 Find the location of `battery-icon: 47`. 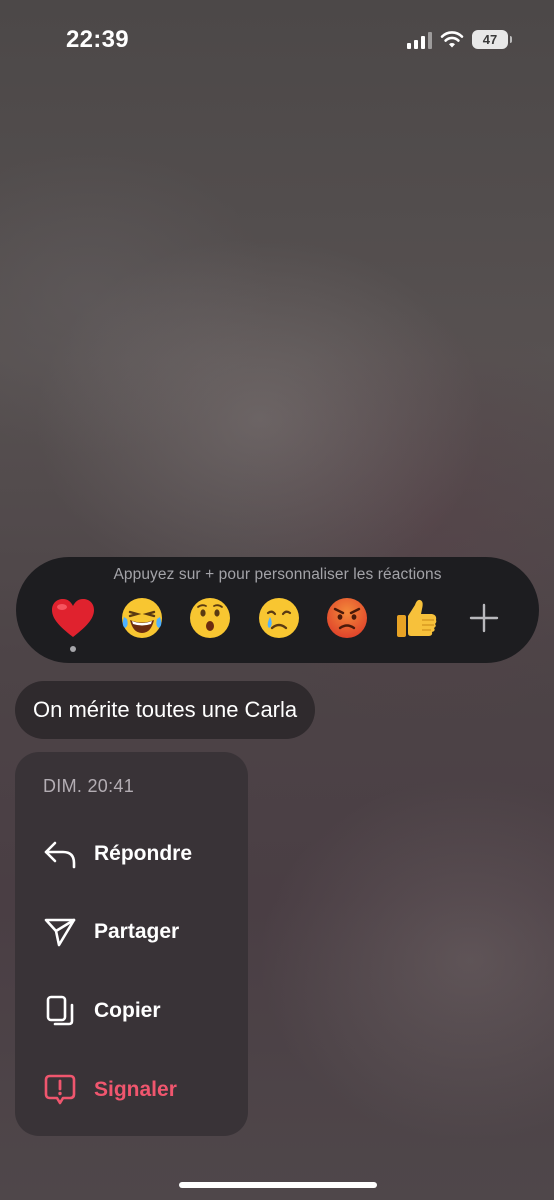

battery-icon: 47 is located at coordinates (492, 39).